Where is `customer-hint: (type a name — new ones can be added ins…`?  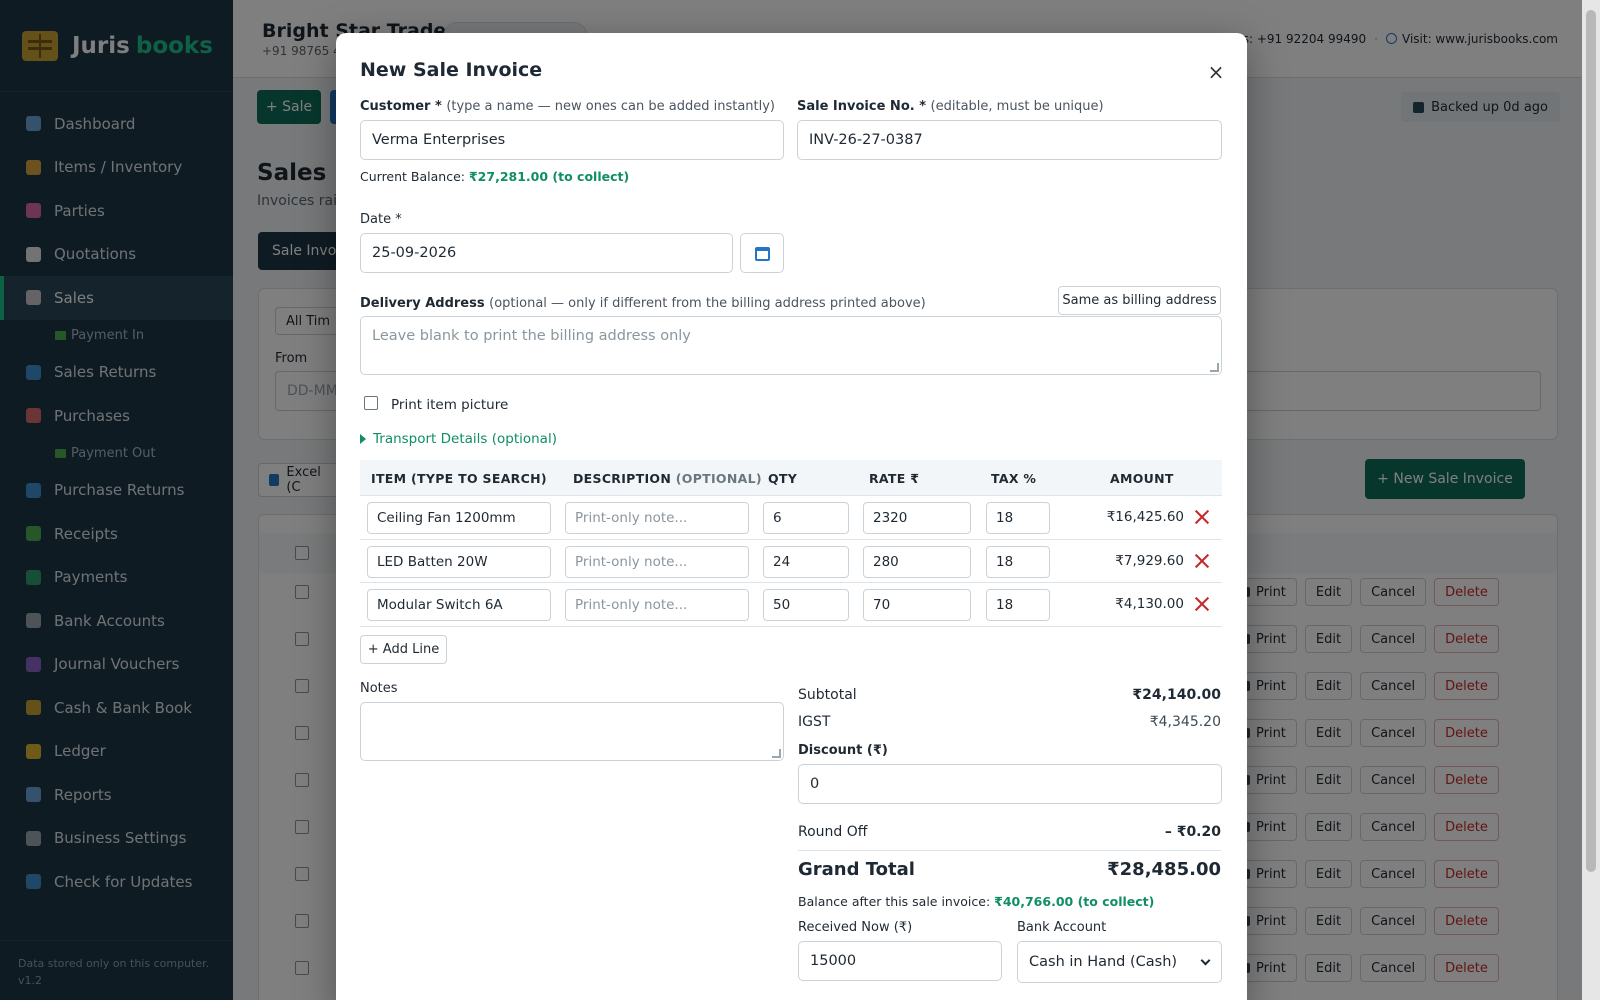
customer-hint: (type a name — new ones can be added ins… is located at coordinates (611, 106).